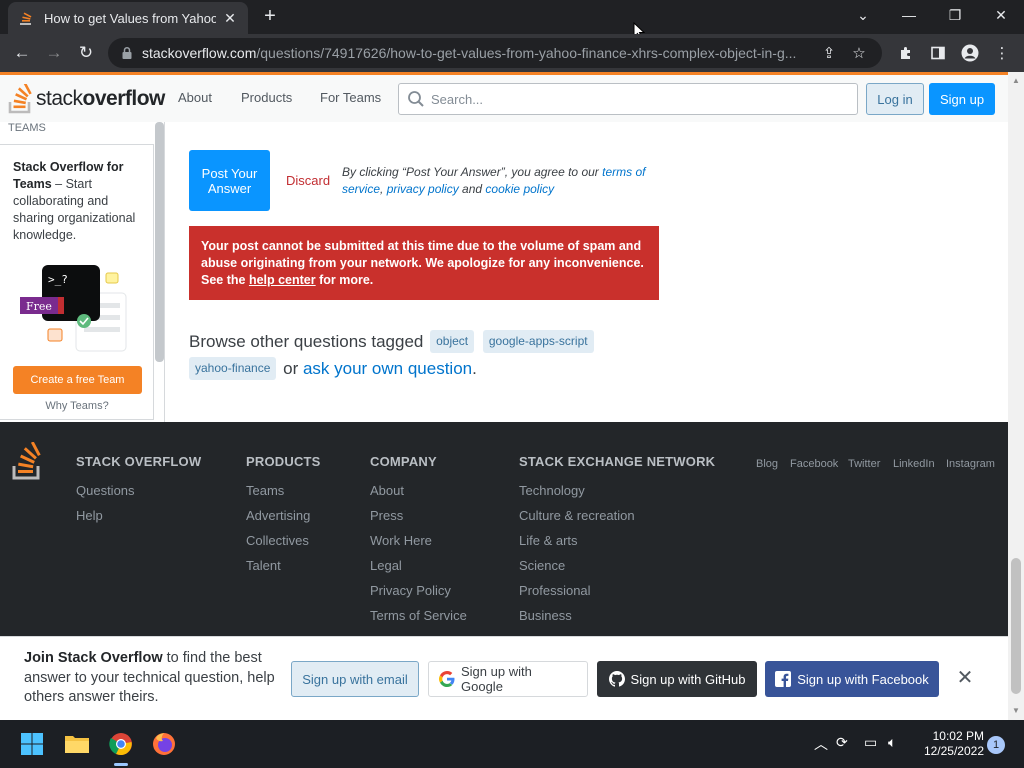 Image resolution: width=1024 pixels, height=768 pixels. I want to click on back-arrow-icon: ←, so click(22, 53).